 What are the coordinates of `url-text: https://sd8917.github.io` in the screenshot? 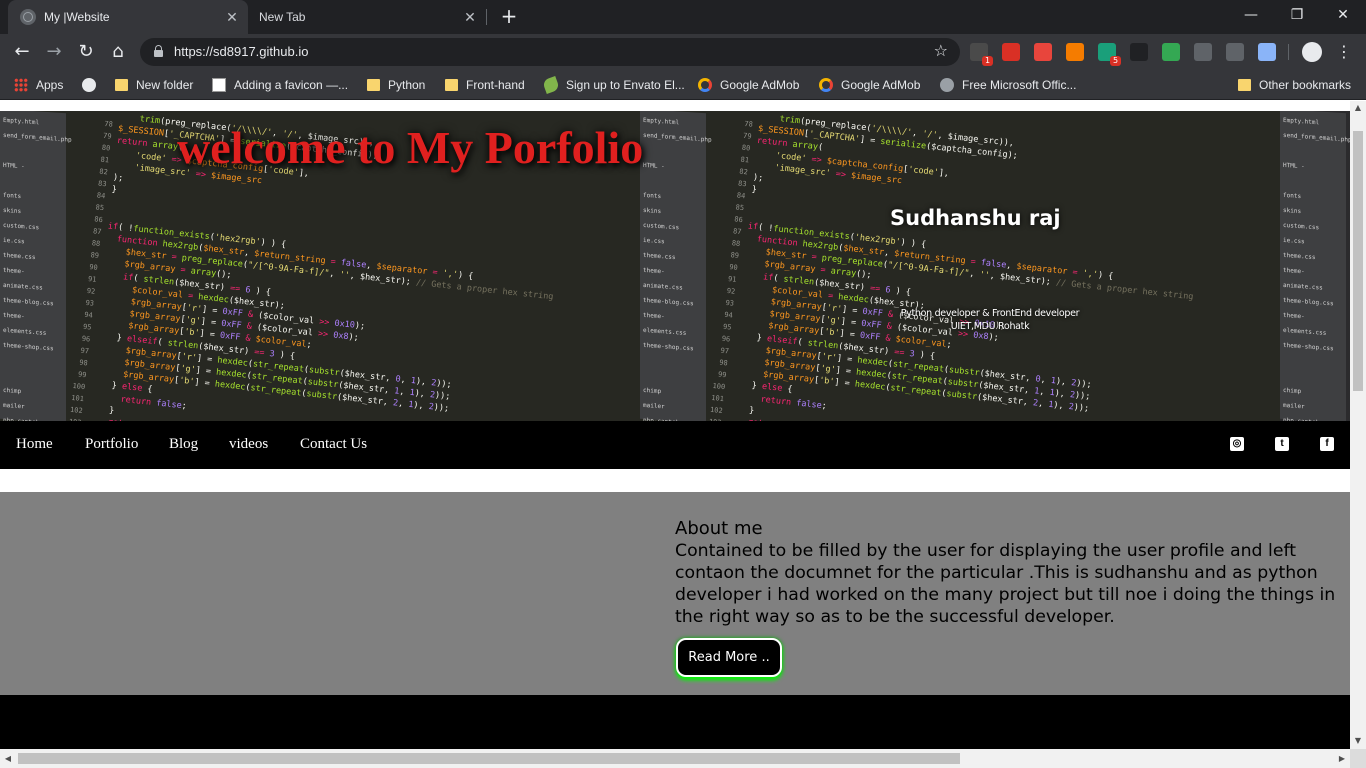 It's located at (241, 51).